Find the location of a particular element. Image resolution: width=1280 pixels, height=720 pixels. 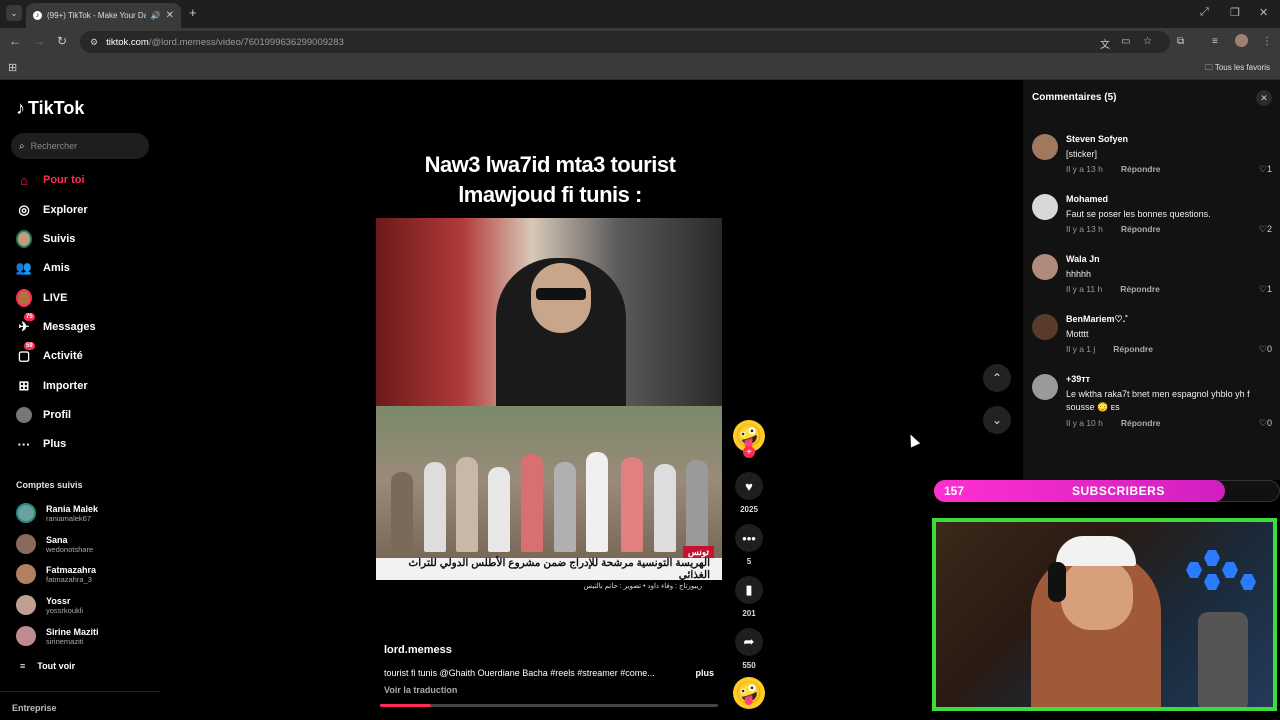

tab-title: (99+) TikTok - Make Your Day is located at coordinates (96, 15).